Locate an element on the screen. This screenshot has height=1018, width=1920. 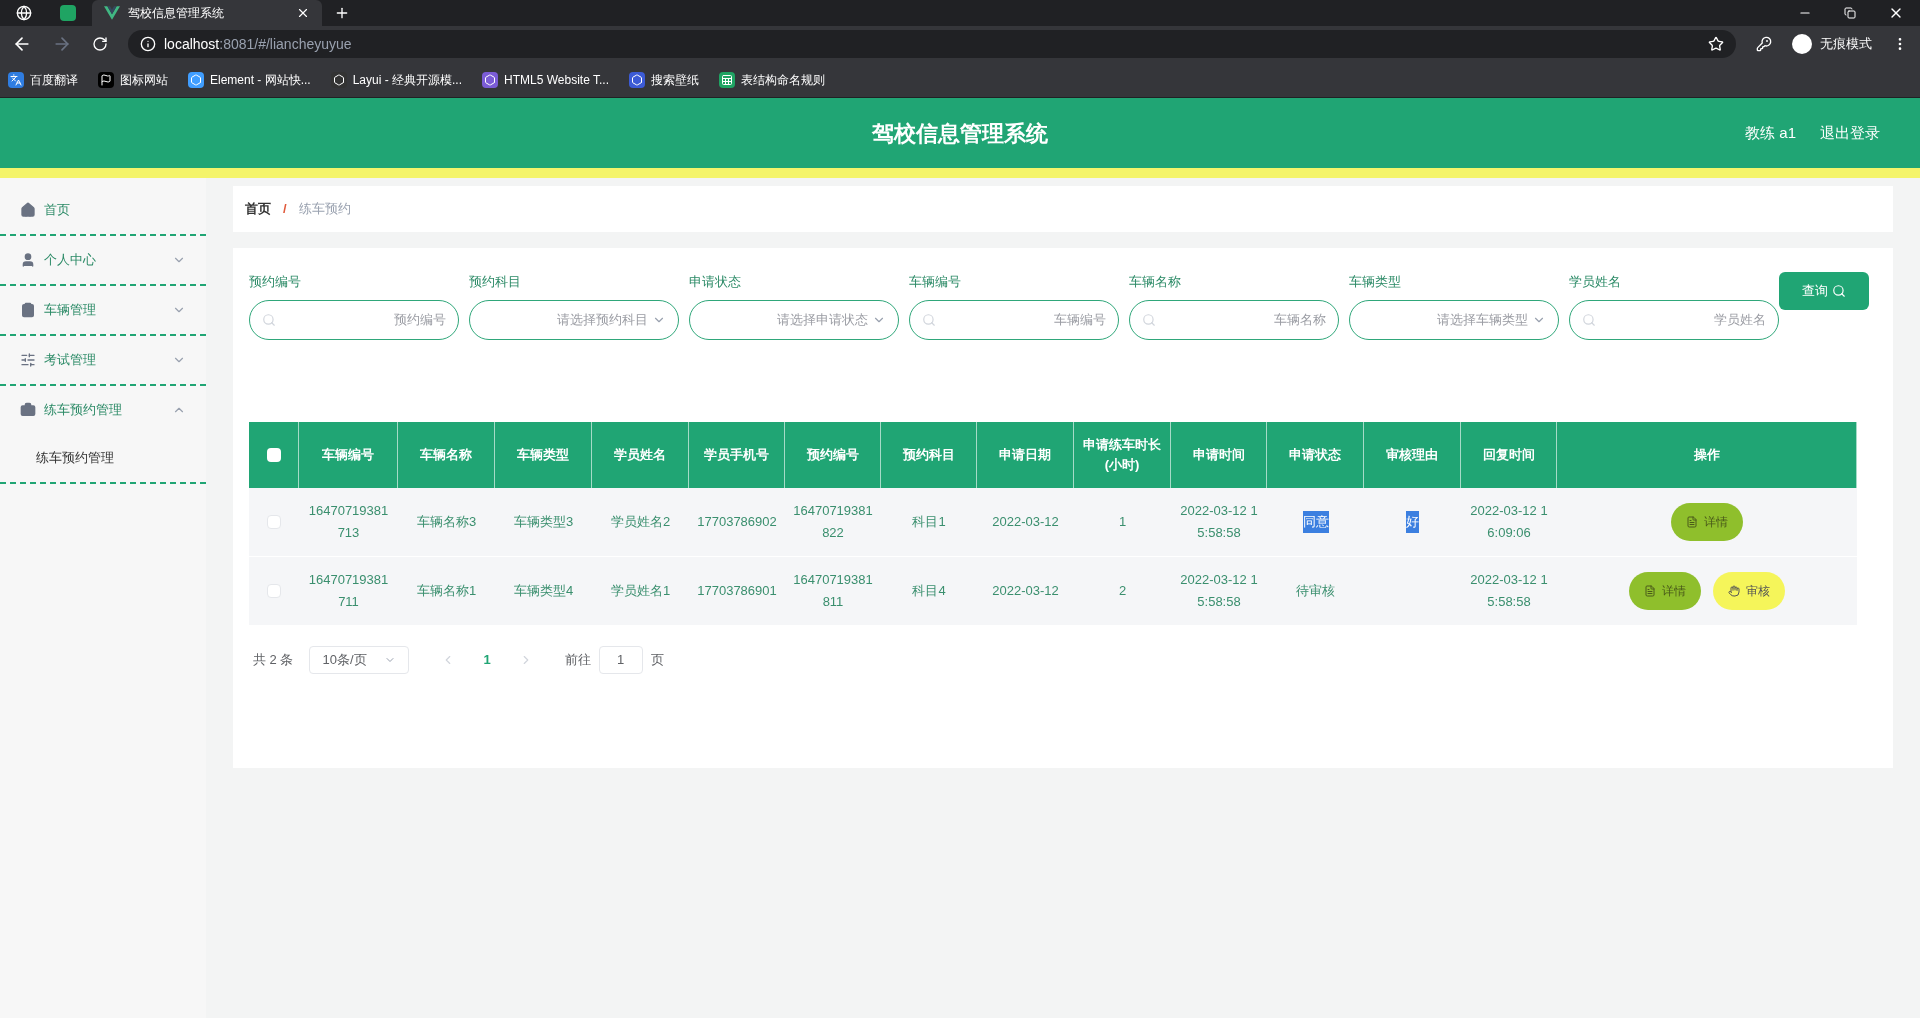
select-all-checkbox is located at coordinates (273, 454).